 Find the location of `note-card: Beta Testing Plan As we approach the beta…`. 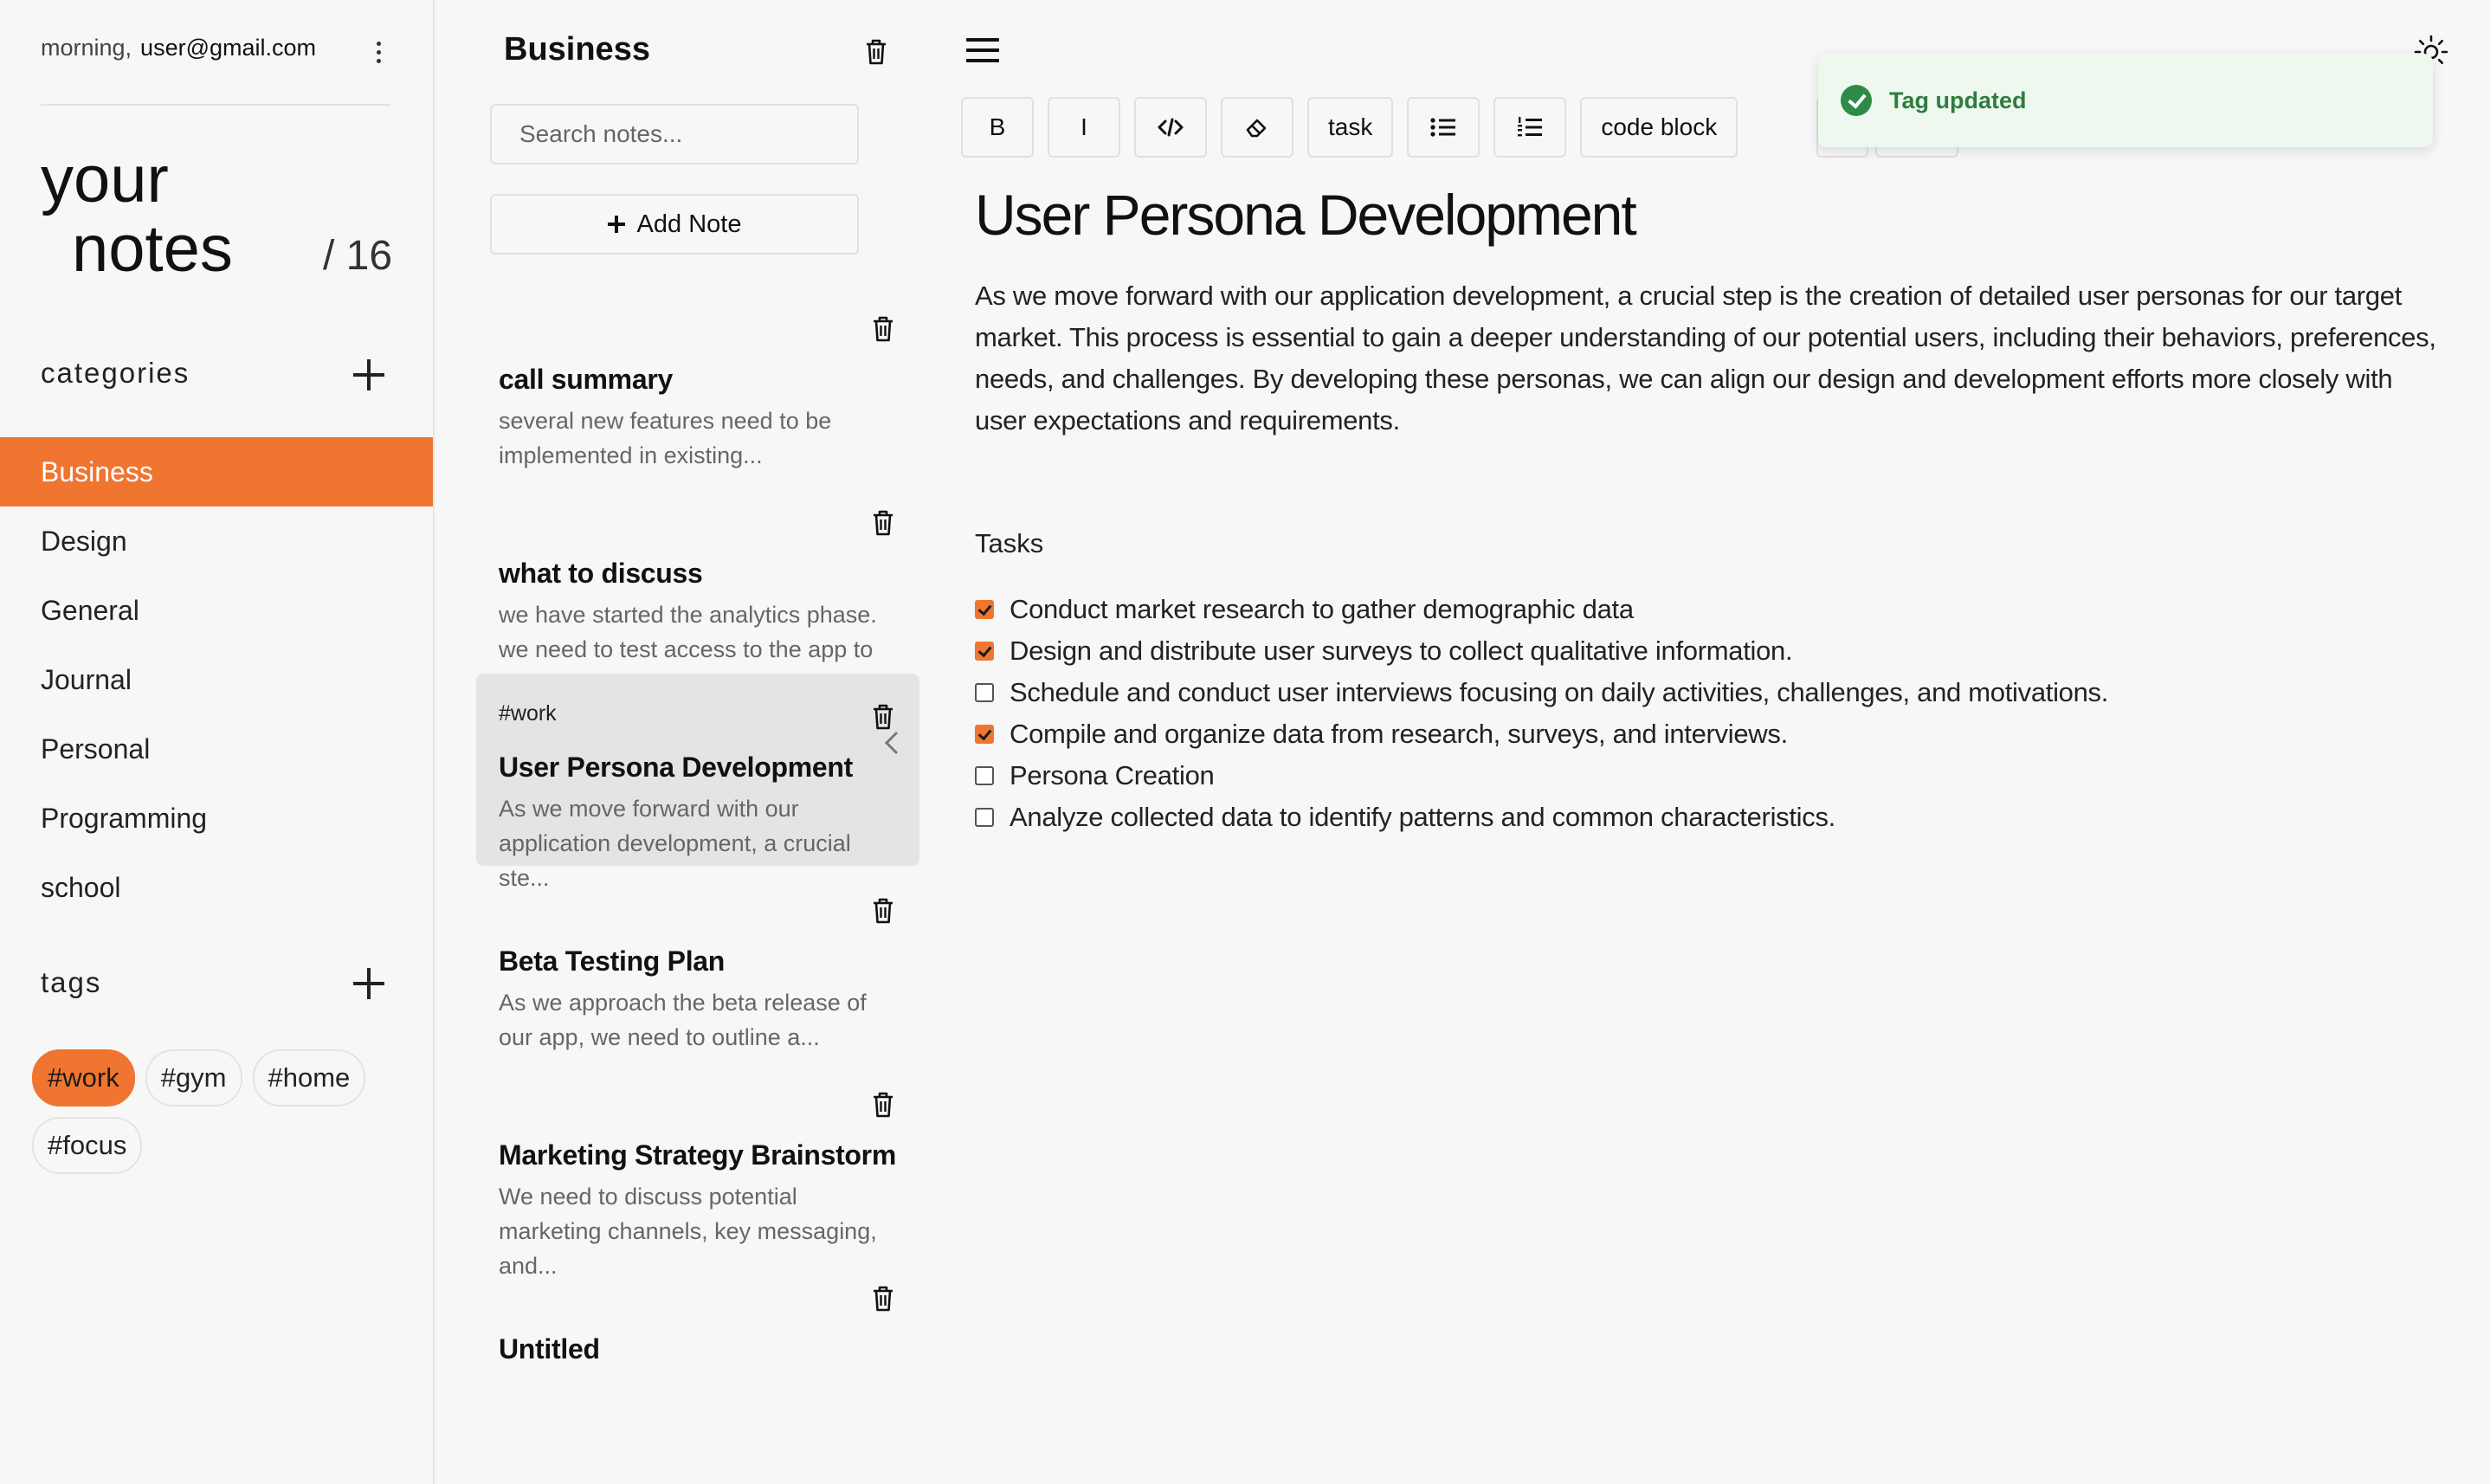

note-card: Beta Testing Plan As we approach the beta… is located at coordinates (697, 964).